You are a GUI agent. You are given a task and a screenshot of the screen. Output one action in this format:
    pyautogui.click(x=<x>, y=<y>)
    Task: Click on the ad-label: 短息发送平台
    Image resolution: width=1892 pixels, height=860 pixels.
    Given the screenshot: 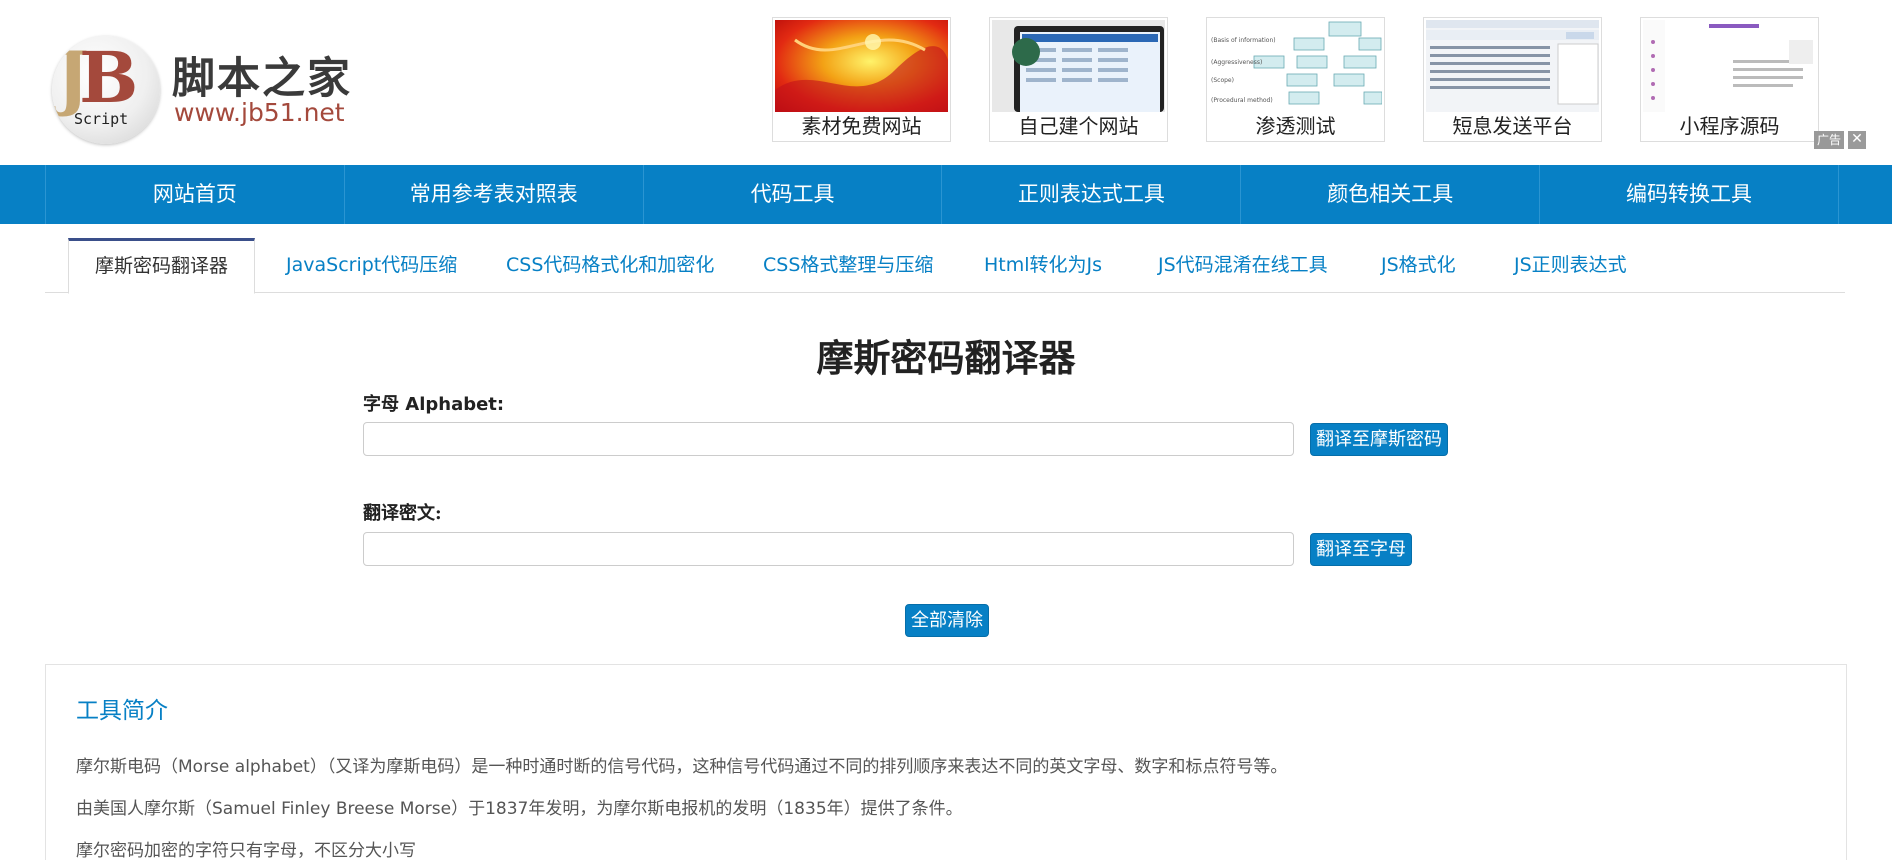 What is the action you would take?
    pyautogui.click(x=1512, y=126)
    